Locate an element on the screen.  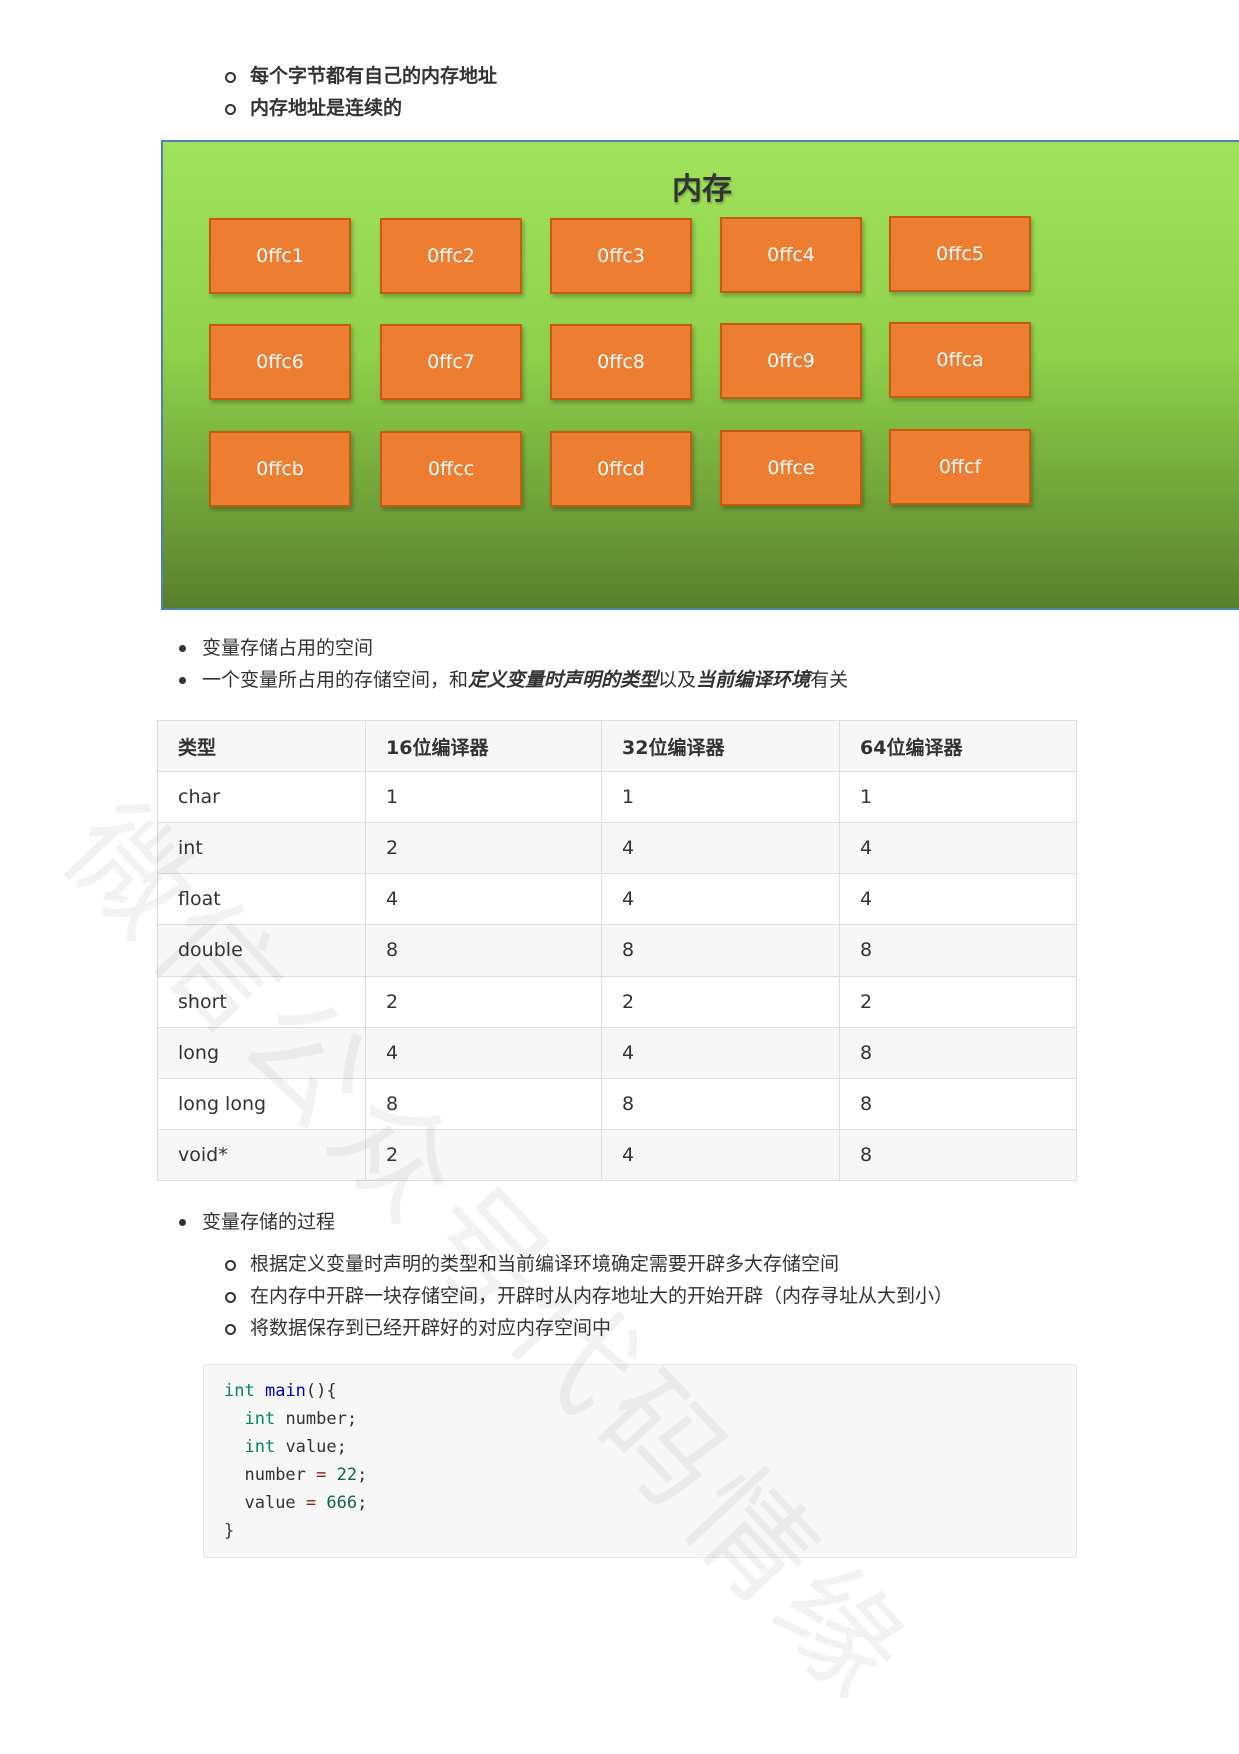
emphasis-text: 定义变量时声明的类型 is located at coordinates (563, 680).